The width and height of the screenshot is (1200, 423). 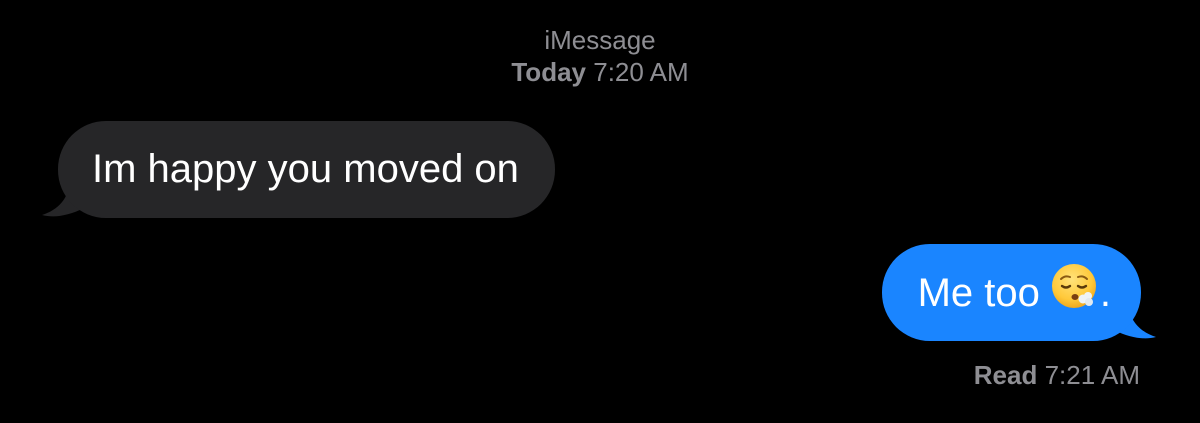 I want to click on conversation-timestamp: Today 7:20 AM, so click(x=600, y=72).